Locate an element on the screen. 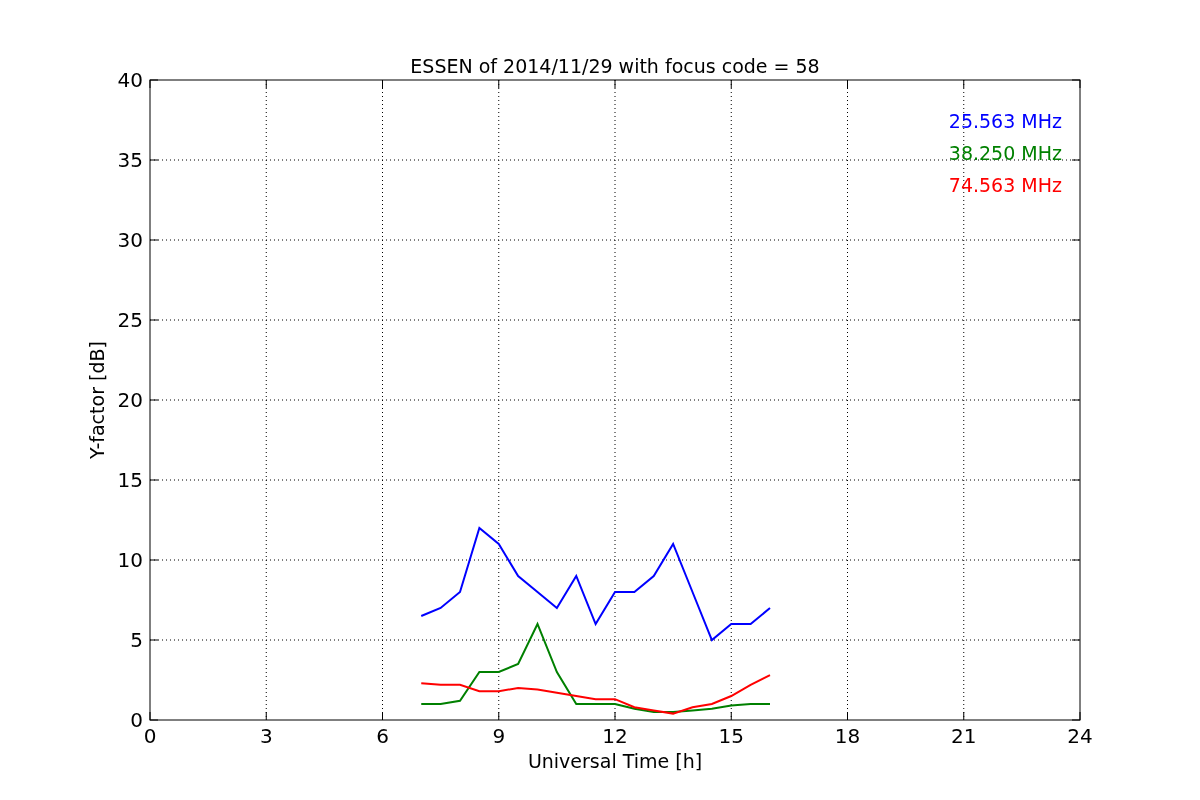 This screenshot has height=800, width=1200. legend-label: 25.563 MHz is located at coordinates (1005, 121).